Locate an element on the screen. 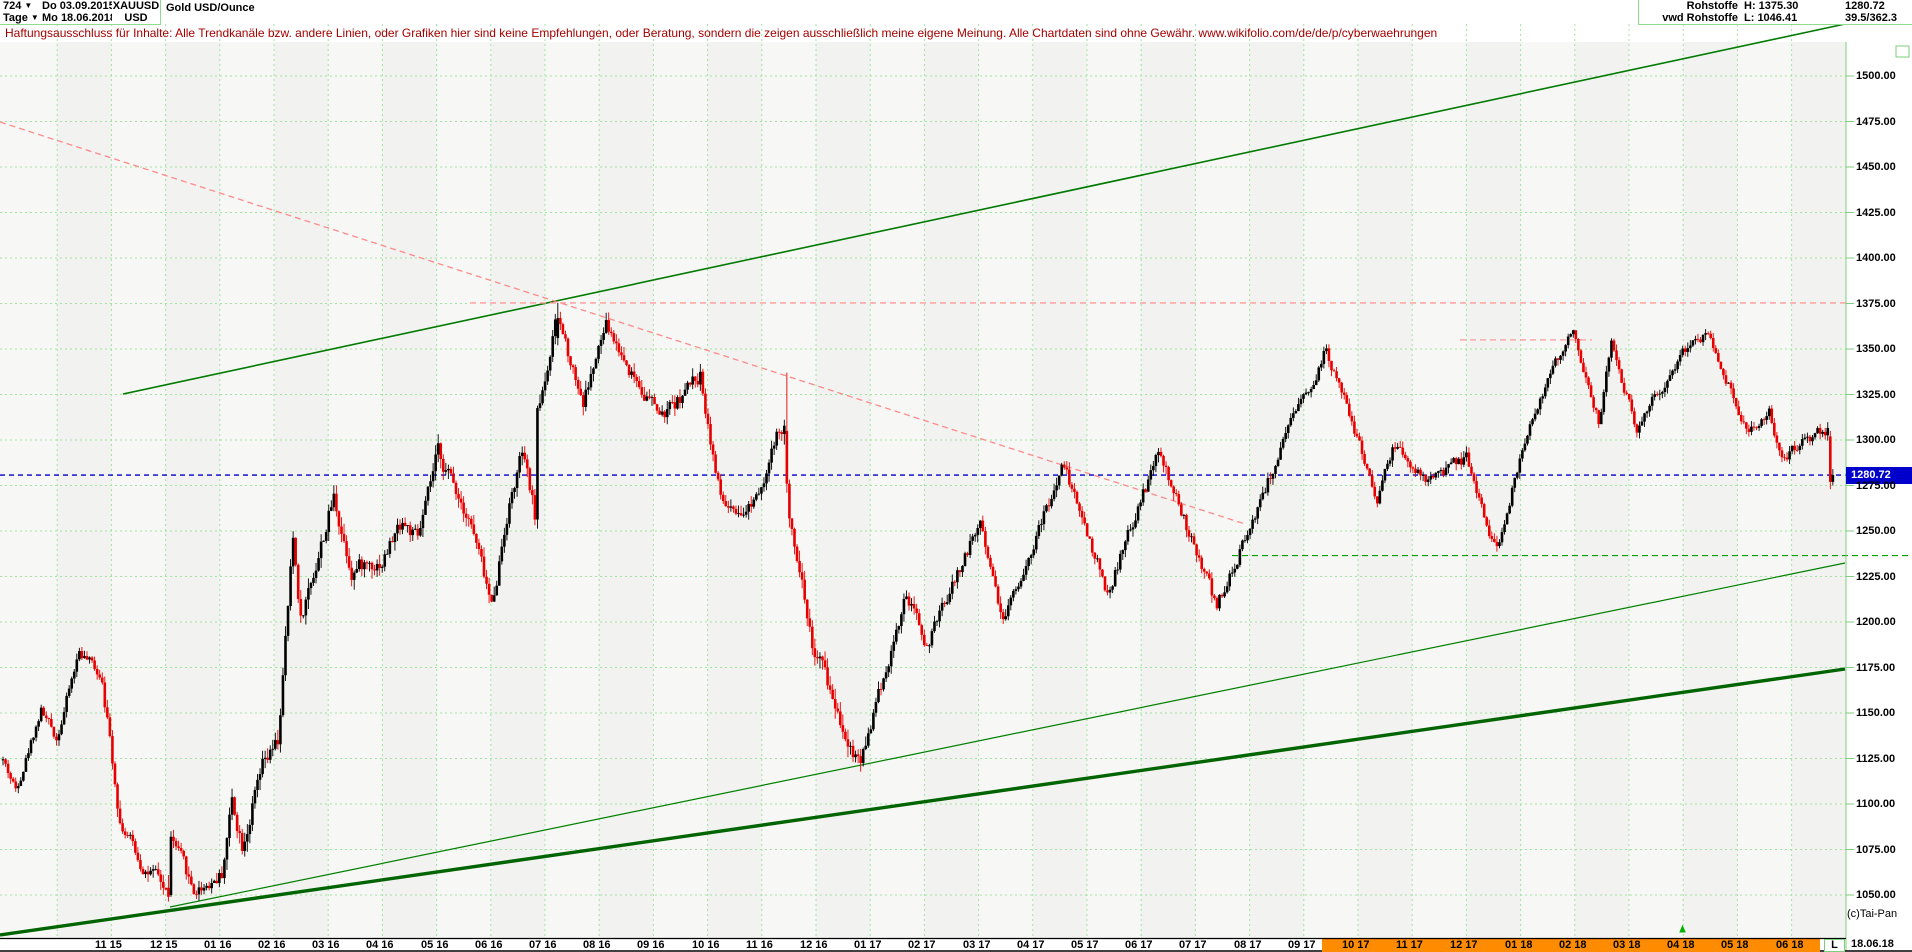  y-axis-label: 1350.00 is located at coordinates (1876, 349).